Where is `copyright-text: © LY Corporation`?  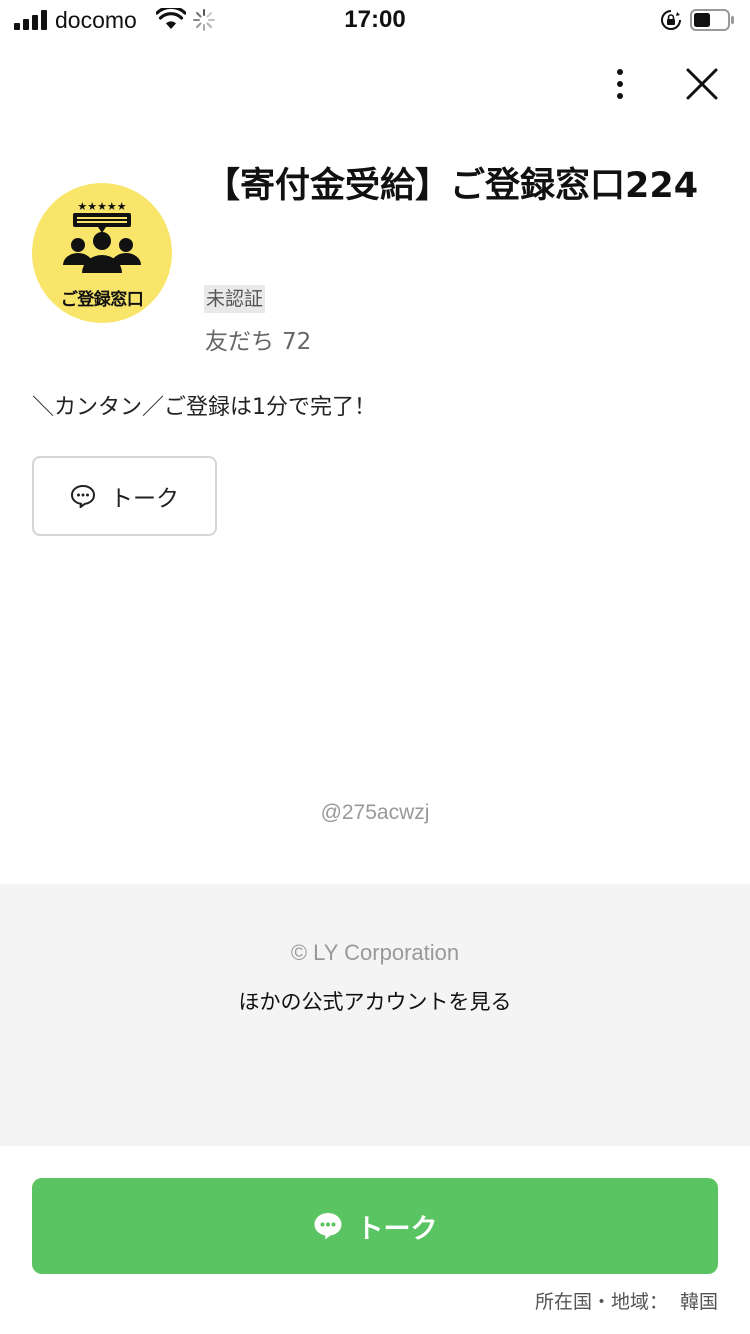 copyright-text: © LY Corporation is located at coordinates (375, 952).